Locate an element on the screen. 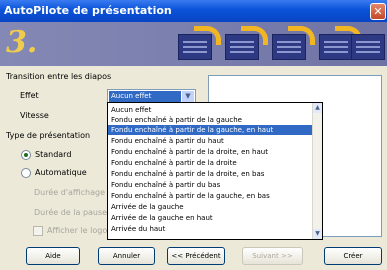 The image size is (387, 270). effect-select-value: Aucun effet is located at coordinates (145, 96).